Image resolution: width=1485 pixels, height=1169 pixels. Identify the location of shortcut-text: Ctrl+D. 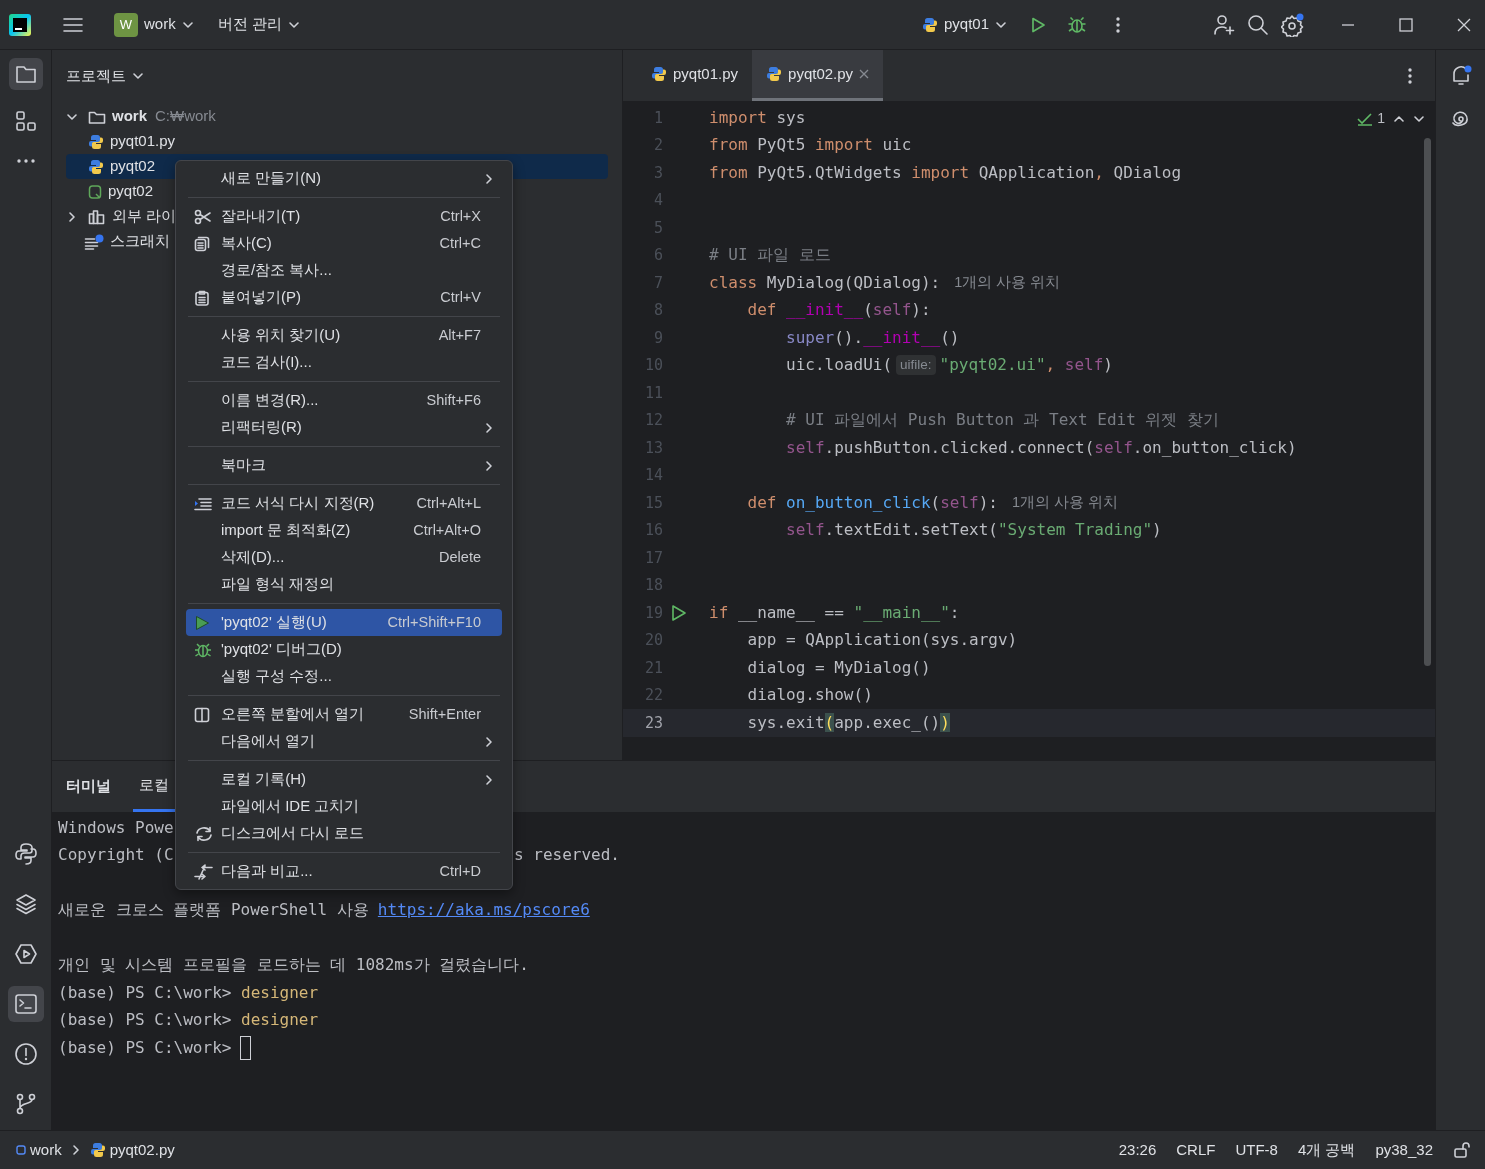
(460, 871).